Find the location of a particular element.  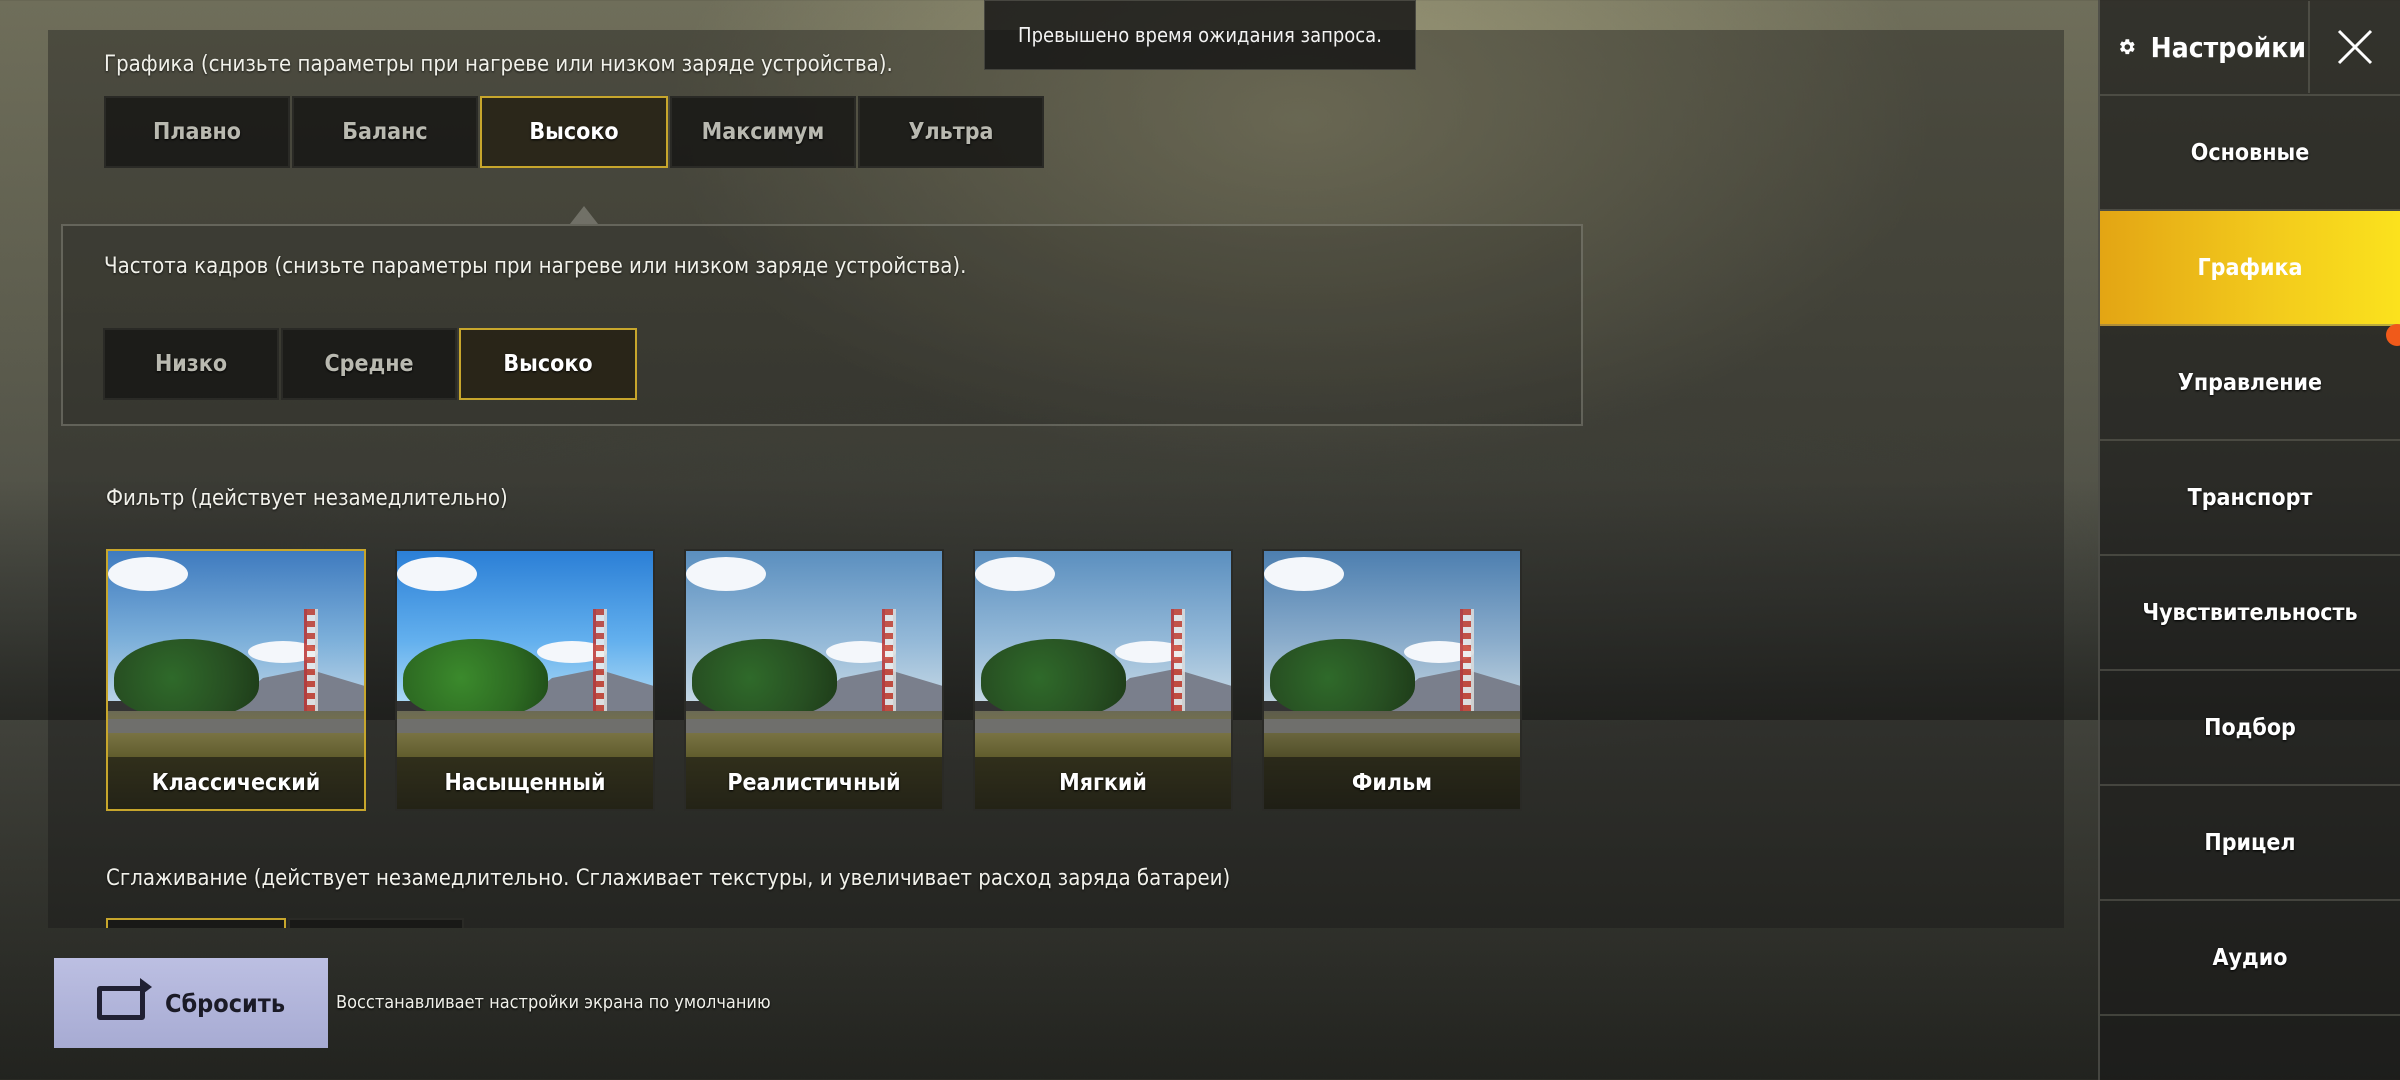

framerate-options: Низко Средне Высоко is located at coordinates (370, 364).